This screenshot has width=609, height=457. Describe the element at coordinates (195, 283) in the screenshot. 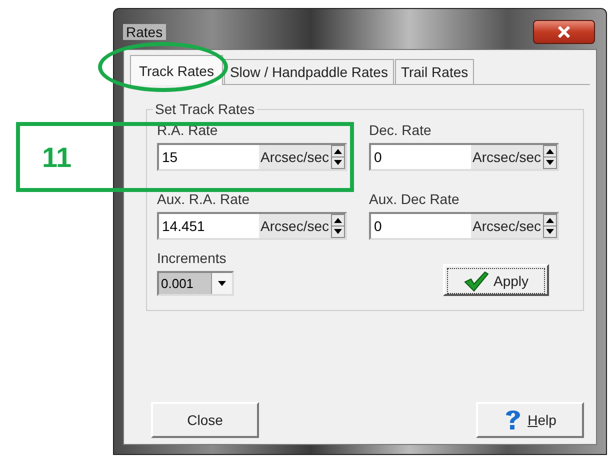

I see `increments-dropdown: 0.001` at that location.